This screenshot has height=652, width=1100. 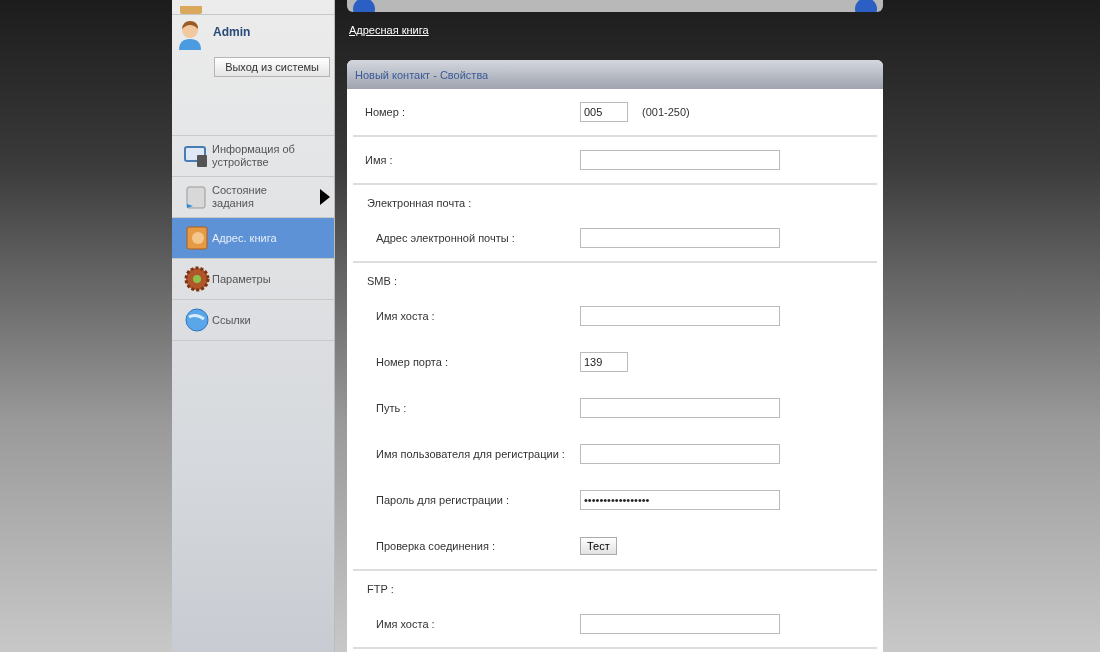 I want to click on section-heading: SMB :, so click(x=382, y=281).